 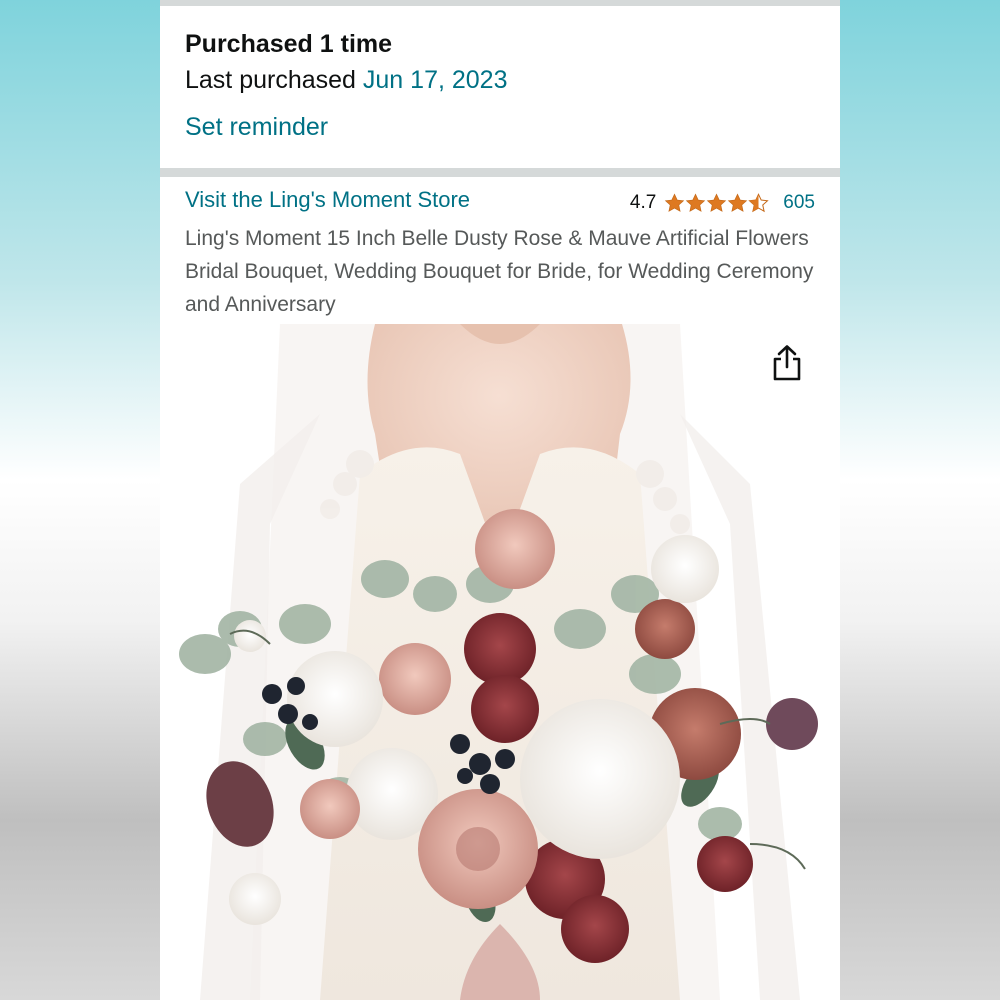 I want to click on store-link: Visit the Ling's Moment Store, so click(x=327, y=200).